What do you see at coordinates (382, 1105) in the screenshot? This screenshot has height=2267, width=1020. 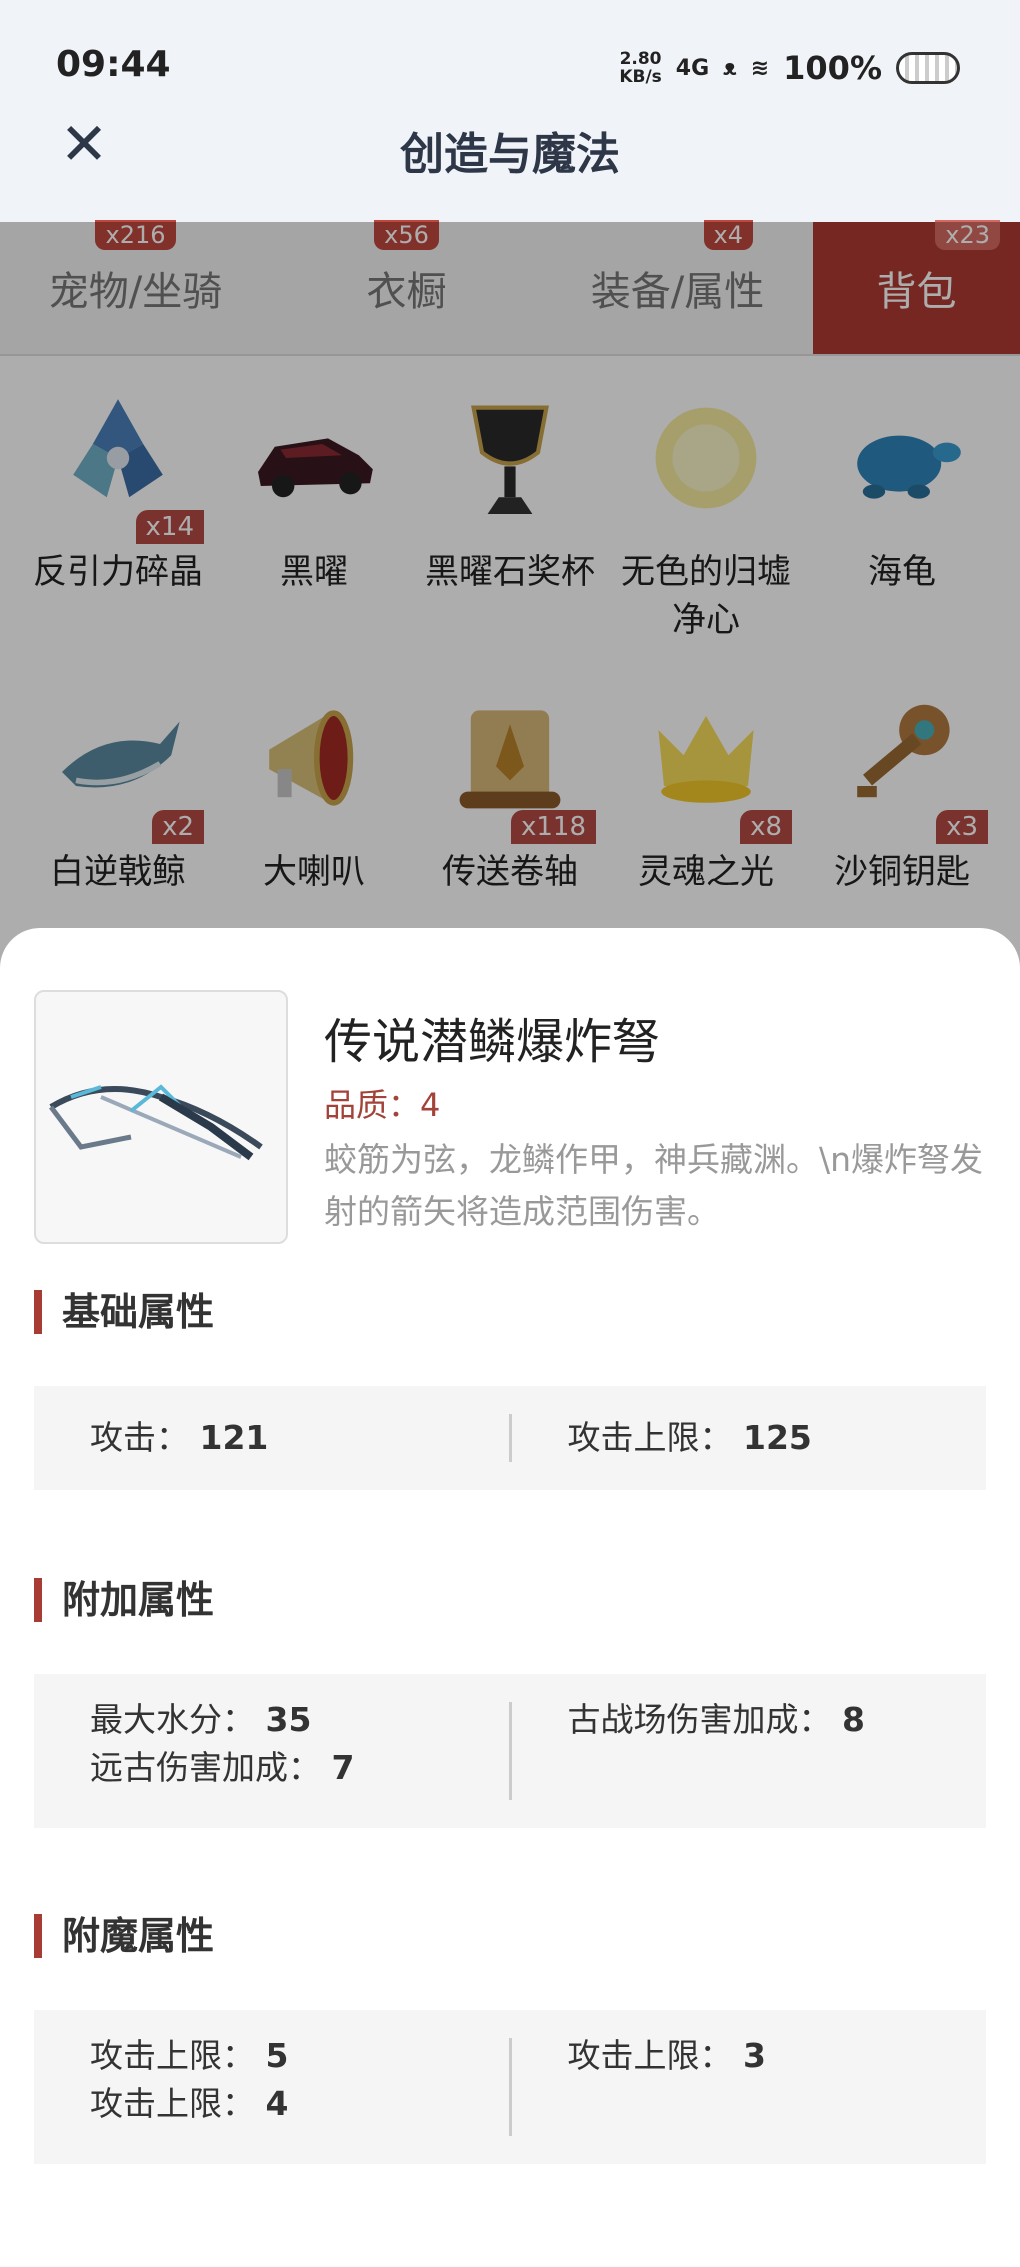 I see `detail-quality: 品质：4` at bounding box center [382, 1105].